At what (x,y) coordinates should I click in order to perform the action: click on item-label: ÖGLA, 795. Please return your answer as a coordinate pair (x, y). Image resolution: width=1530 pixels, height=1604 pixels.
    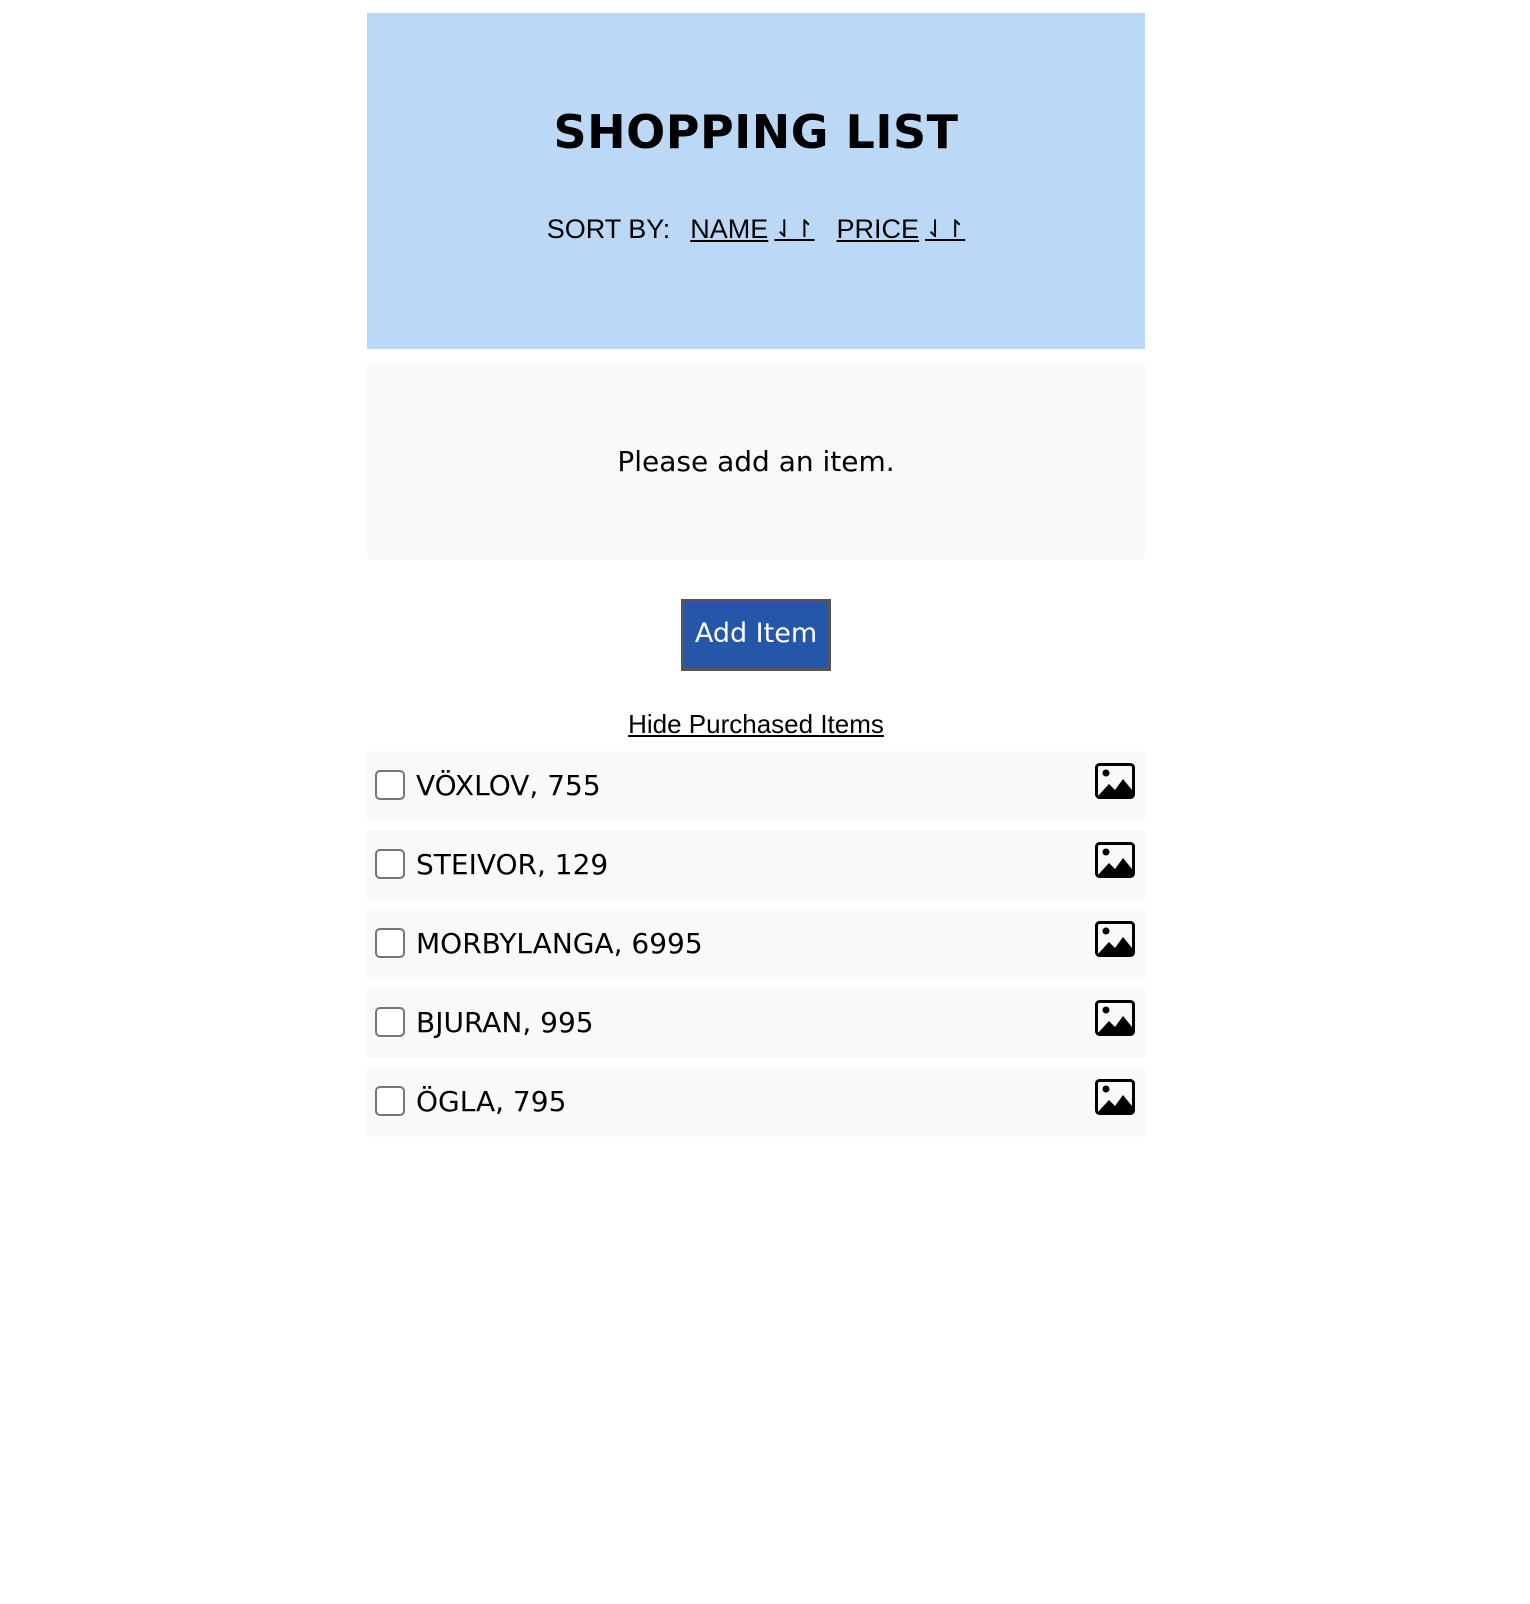
    Looking at the image, I should click on (491, 1101).